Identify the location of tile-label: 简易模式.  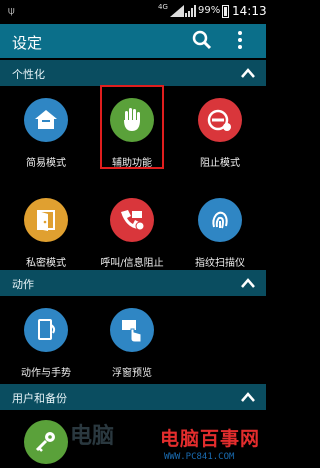
(46, 163).